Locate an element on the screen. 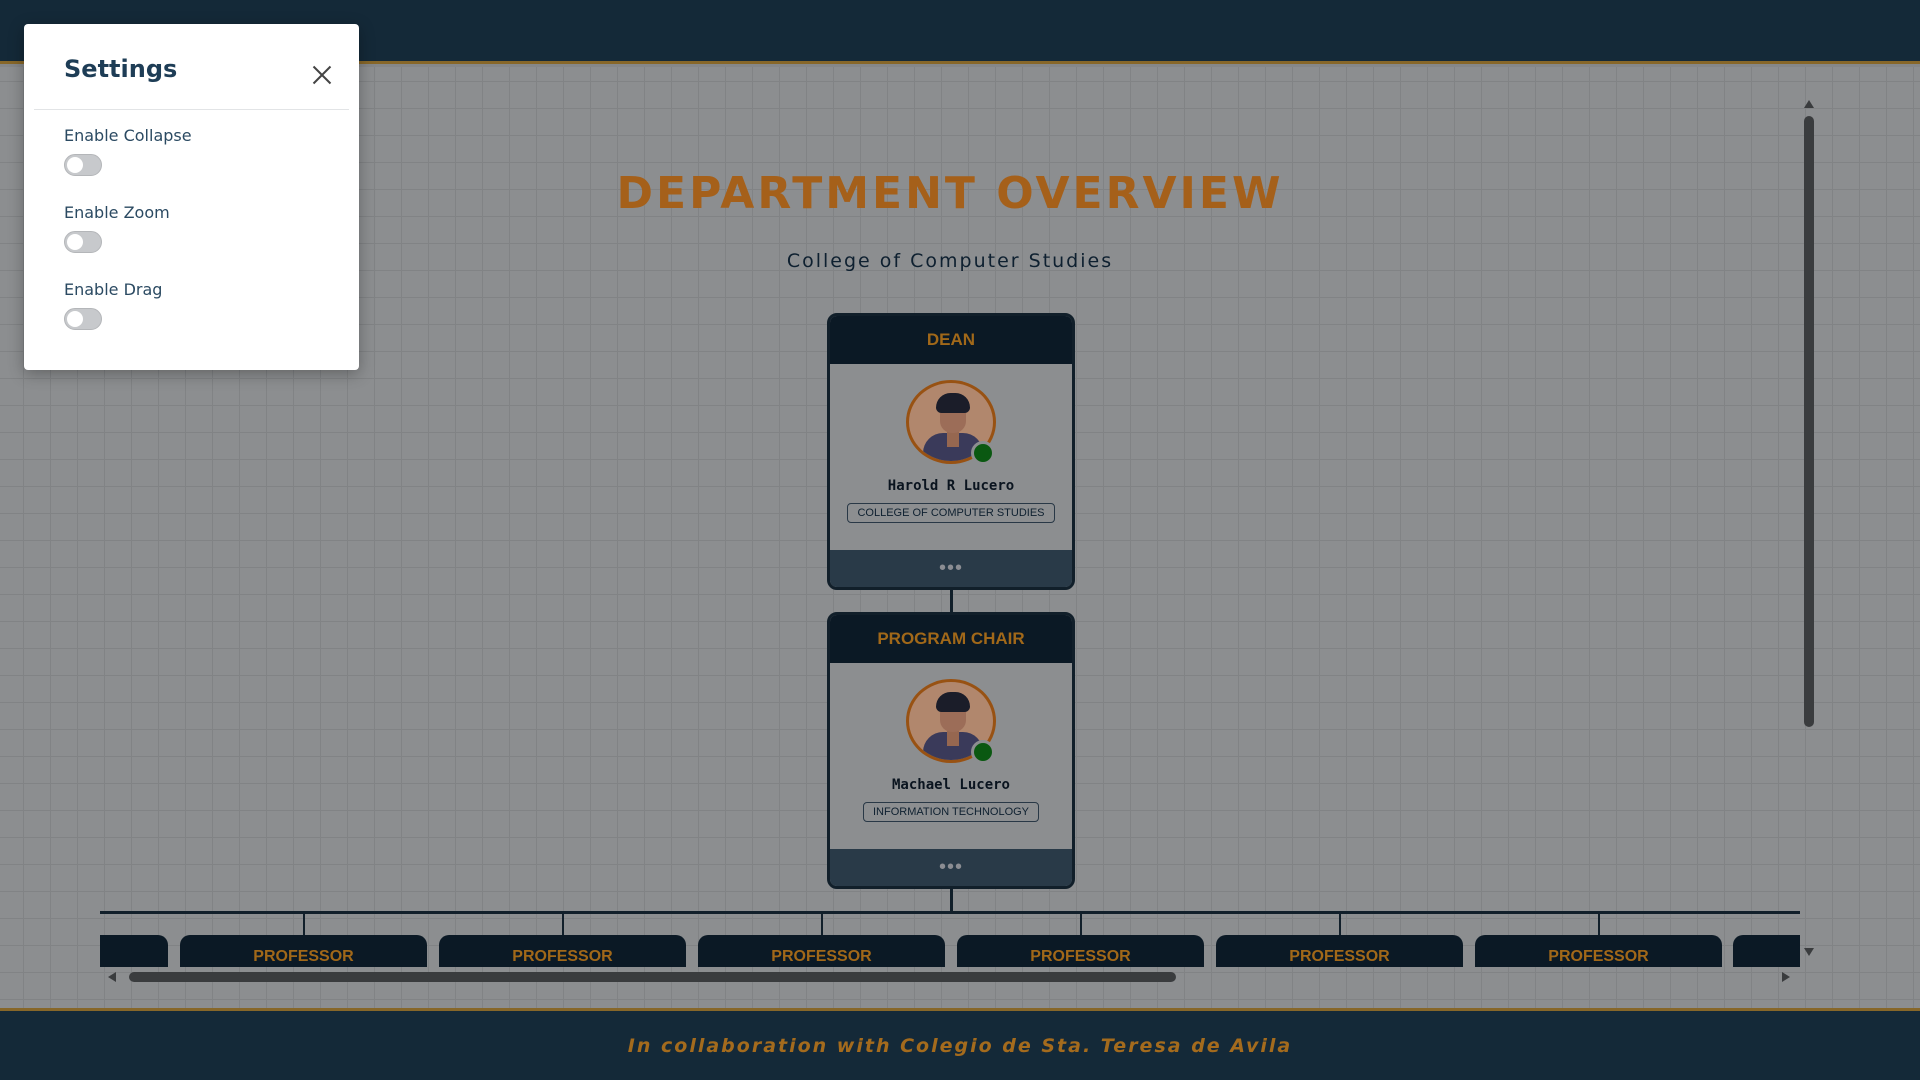 This screenshot has width=1920, height=1080. card-body: Machael Lucero INFORMATION TECHNOLOGY is located at coordinates (951, 756).